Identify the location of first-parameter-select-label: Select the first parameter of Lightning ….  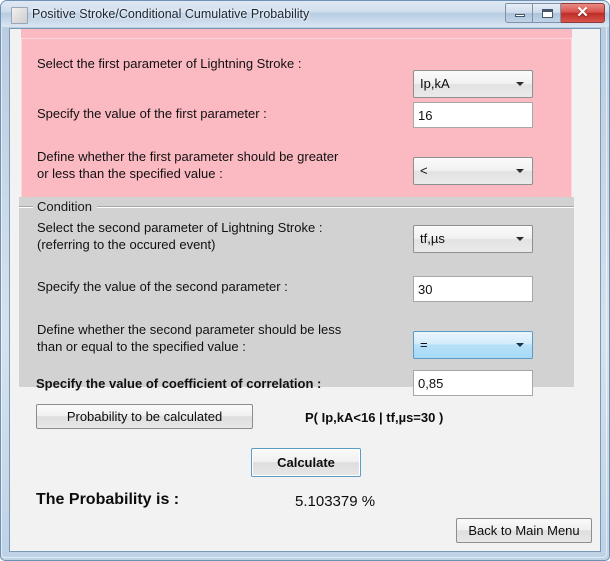
(169, 63).